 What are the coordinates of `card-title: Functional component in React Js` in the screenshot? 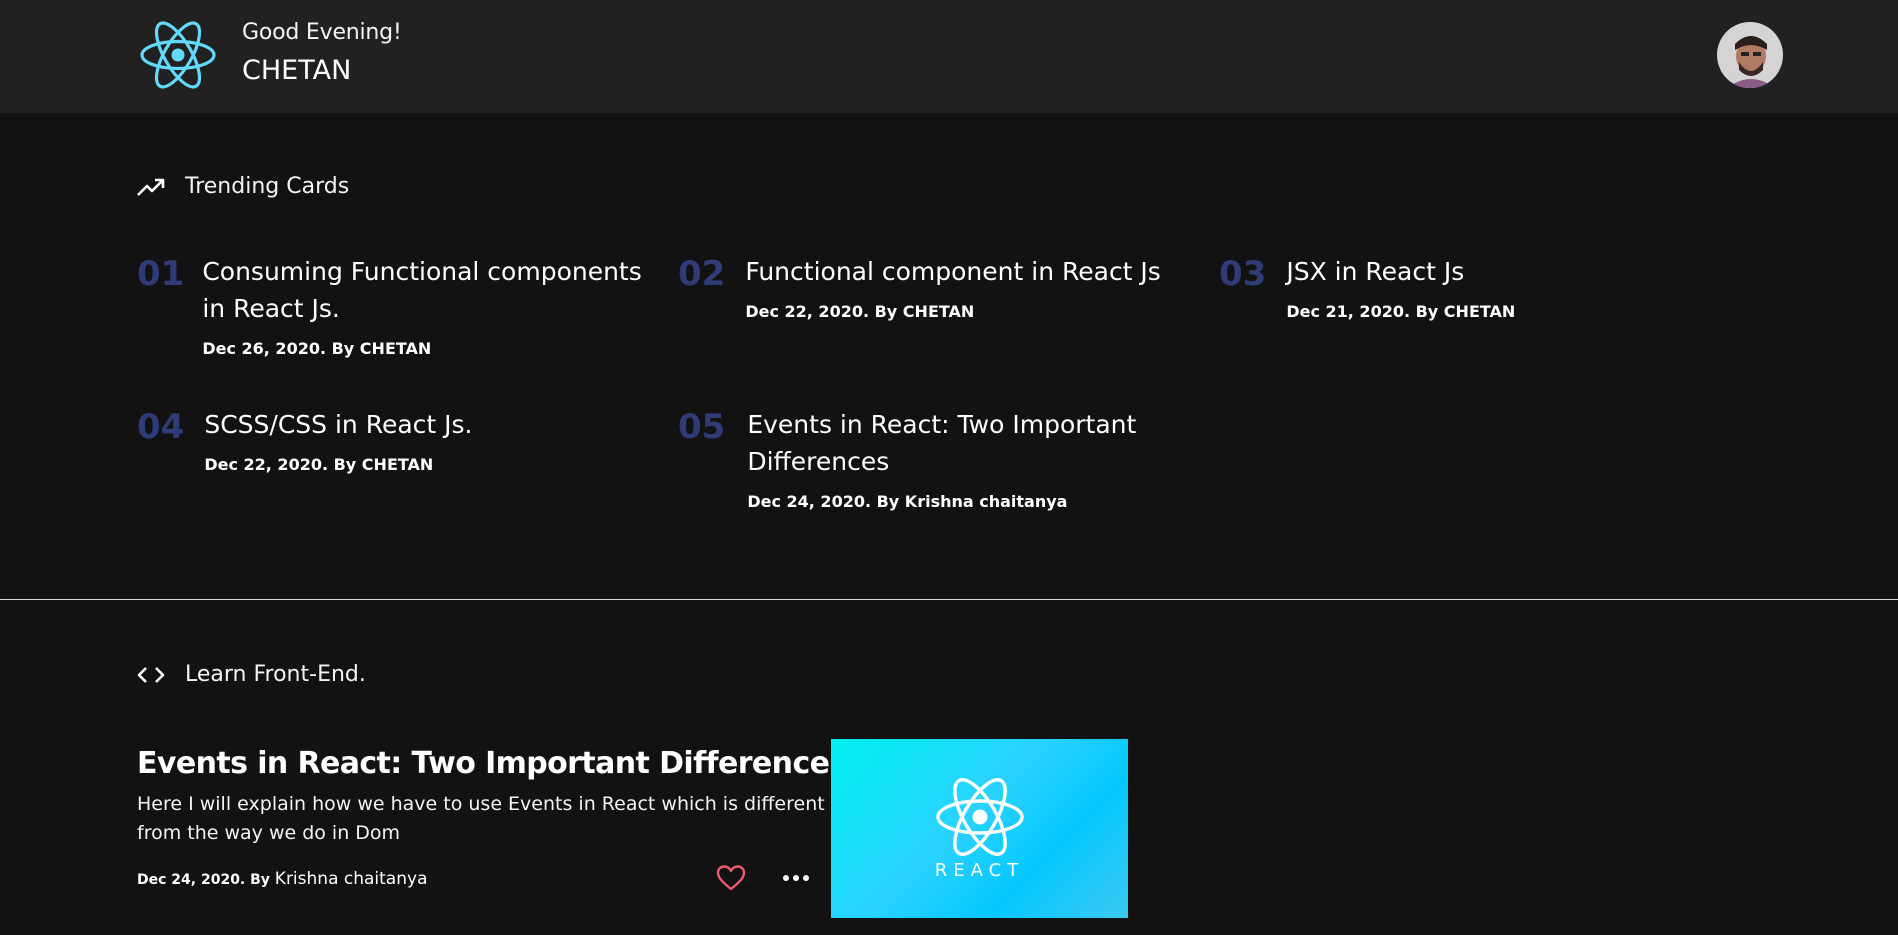 It's located at (953, 271).